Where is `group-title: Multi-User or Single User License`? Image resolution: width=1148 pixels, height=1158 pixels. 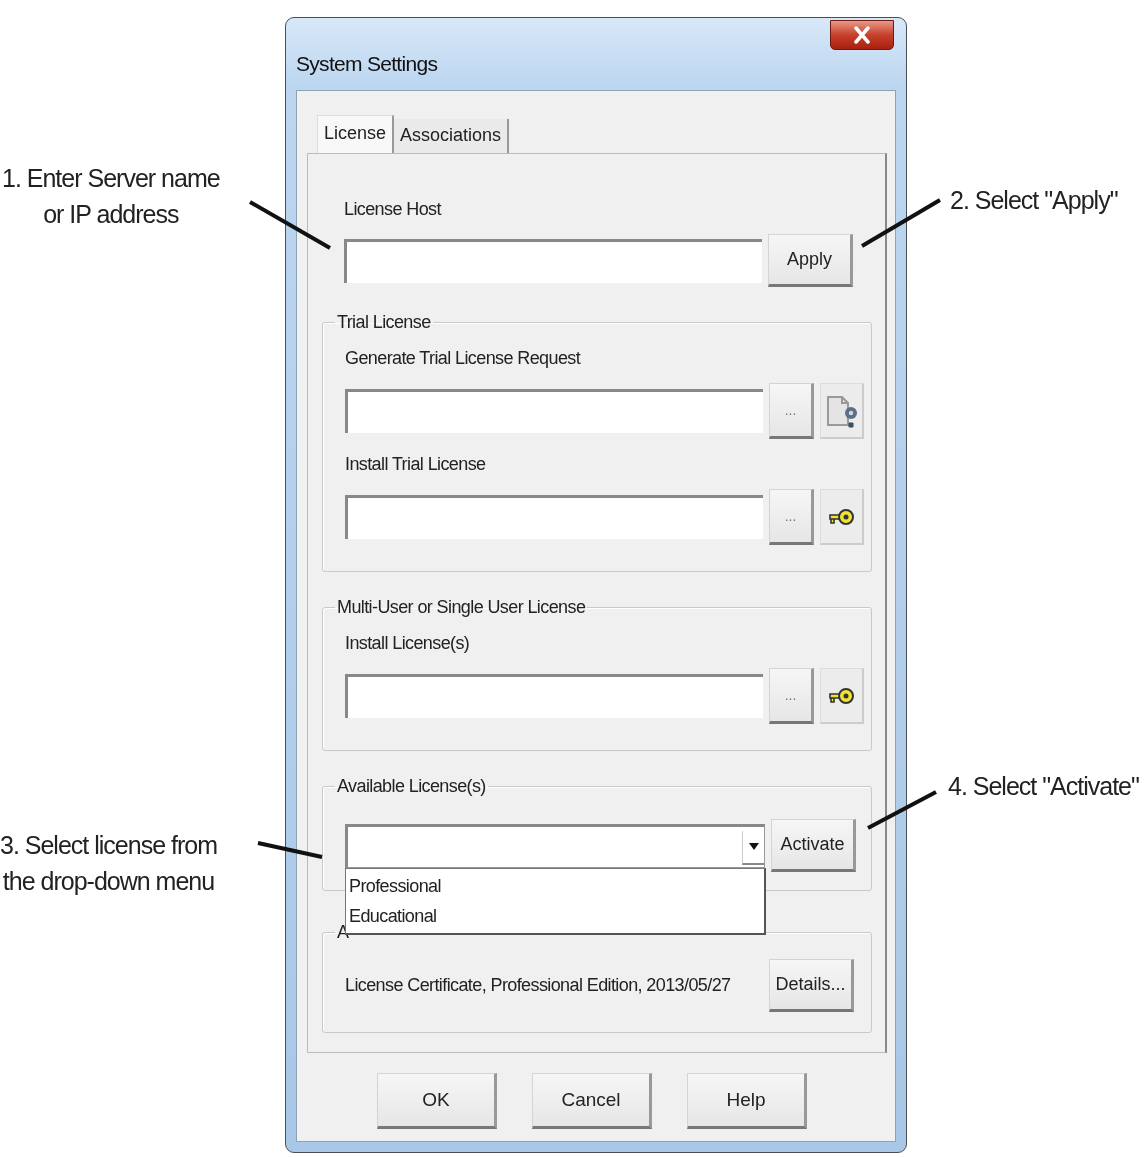
group-title: Multi-User or Single User License is located at coordinates (461, 607).